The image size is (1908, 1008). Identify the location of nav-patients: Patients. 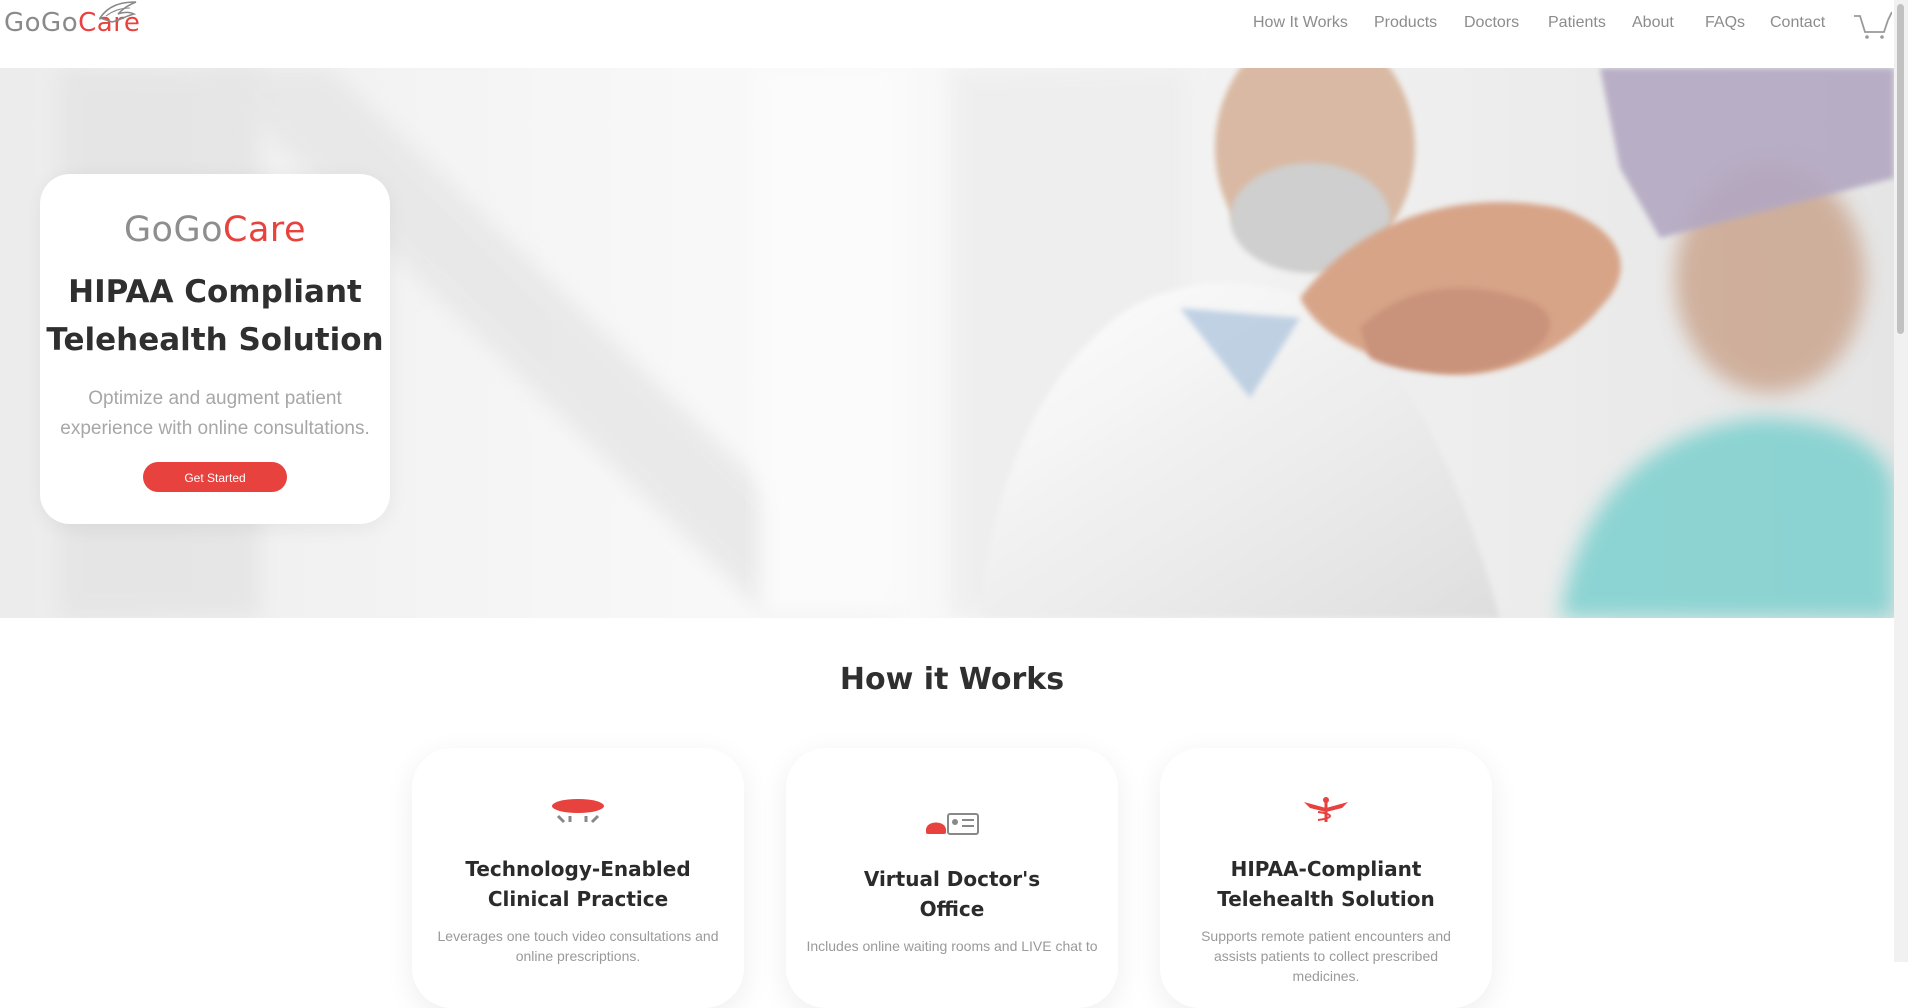
(1577, 23).